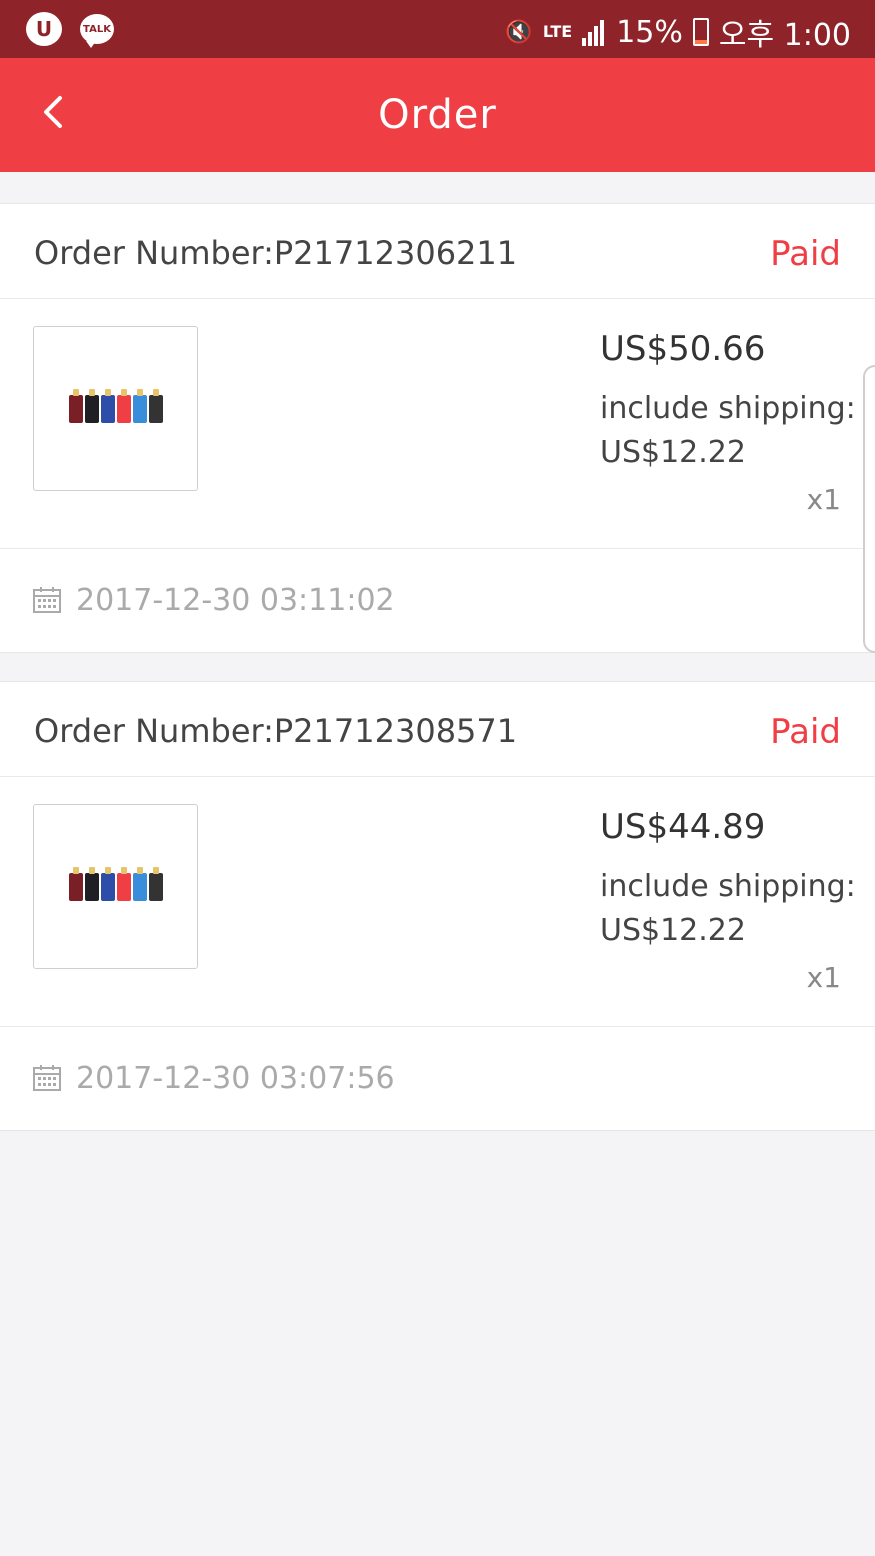 The width and height of the screenshot is (875, 1556). Describe the element at coordinates (784, 35) in the screenshot. I see `clock: 오후 1:00` at that location.